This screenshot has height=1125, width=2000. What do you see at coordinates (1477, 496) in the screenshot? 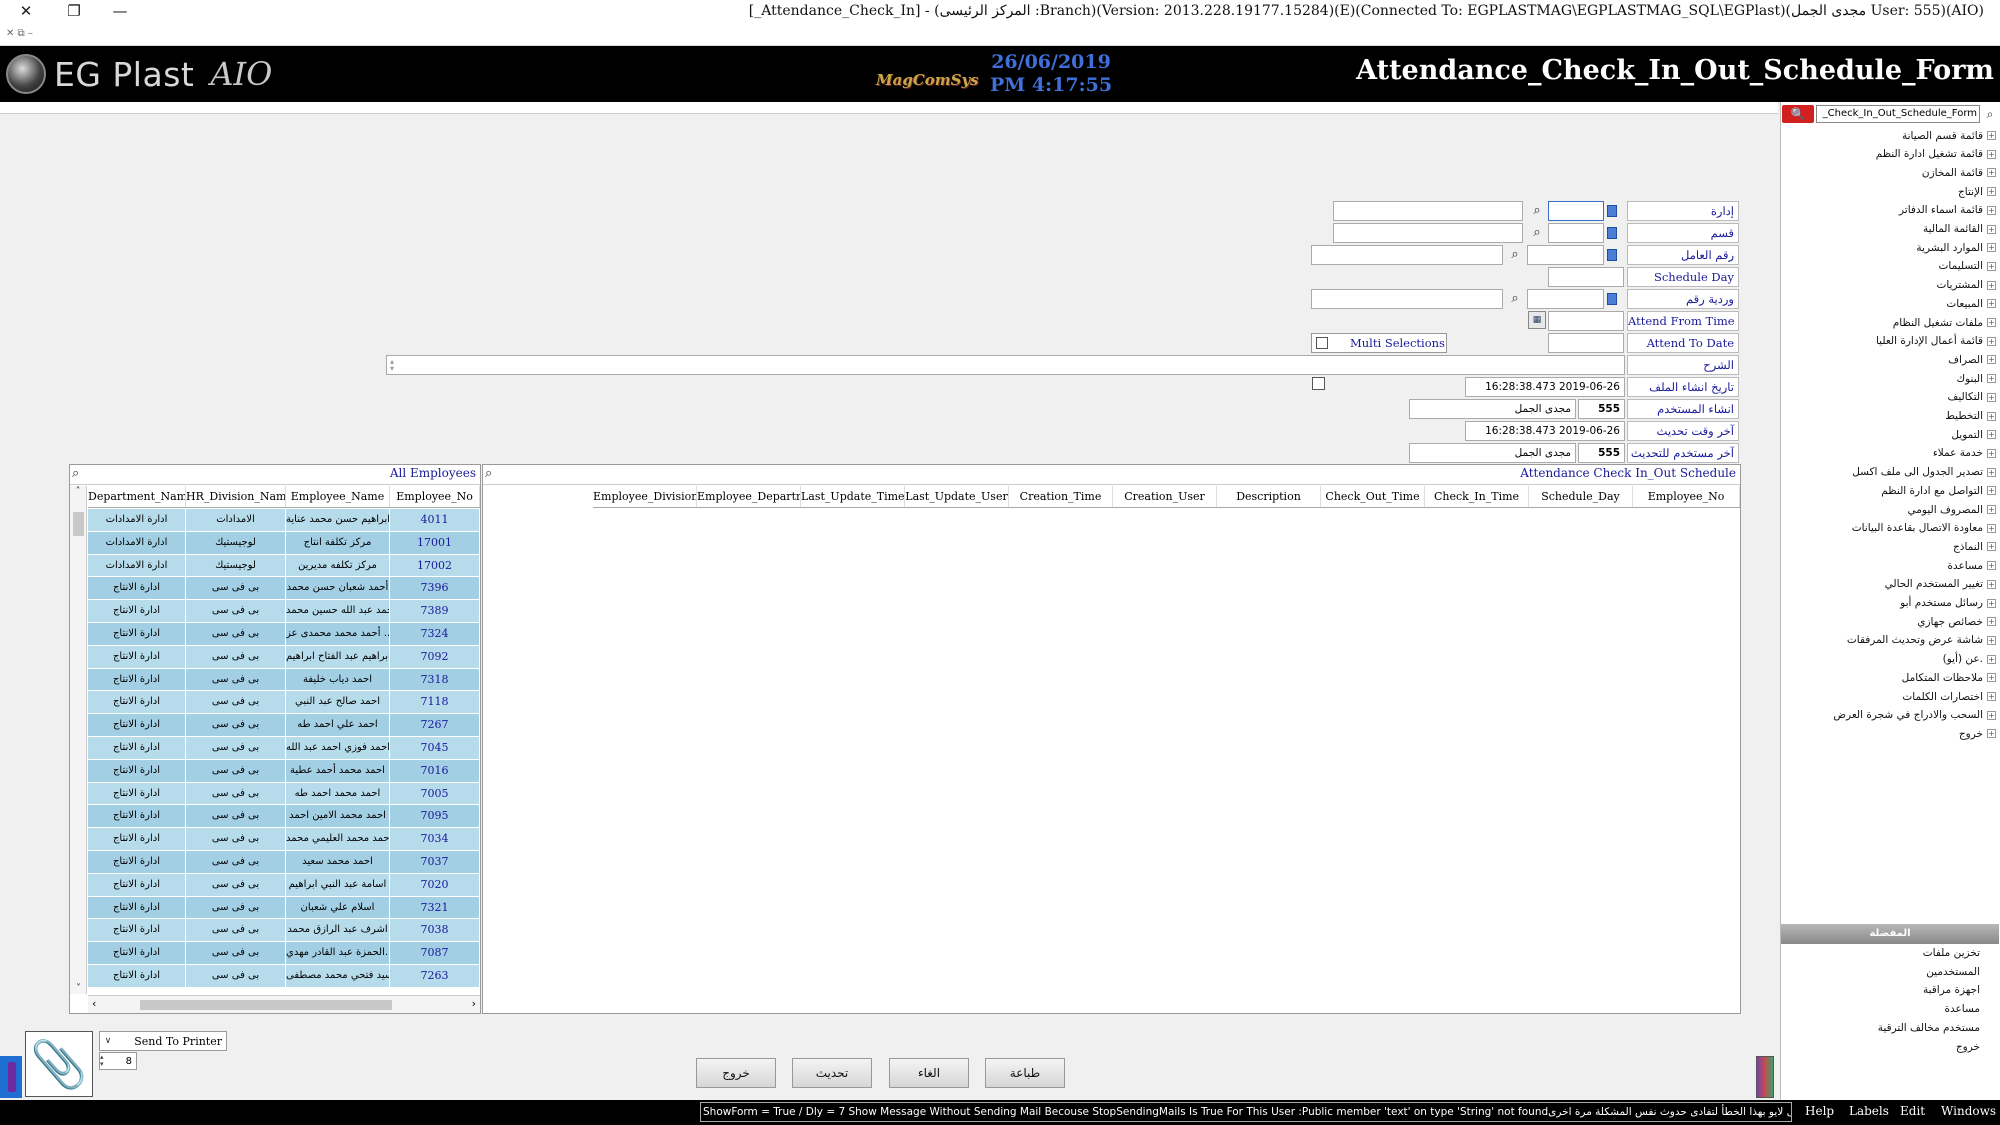
I see `col-check-in-time: Check_In_Time` at bounding box center [1477, 496].